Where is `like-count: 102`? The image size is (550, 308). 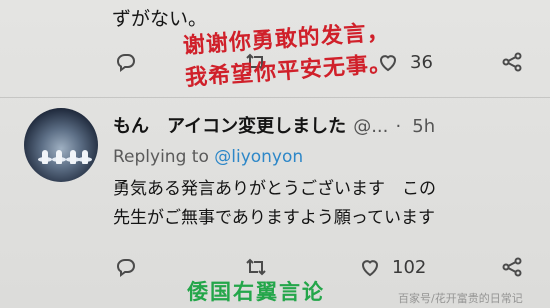 like-count: 102 is located at coordinates (409, 267).